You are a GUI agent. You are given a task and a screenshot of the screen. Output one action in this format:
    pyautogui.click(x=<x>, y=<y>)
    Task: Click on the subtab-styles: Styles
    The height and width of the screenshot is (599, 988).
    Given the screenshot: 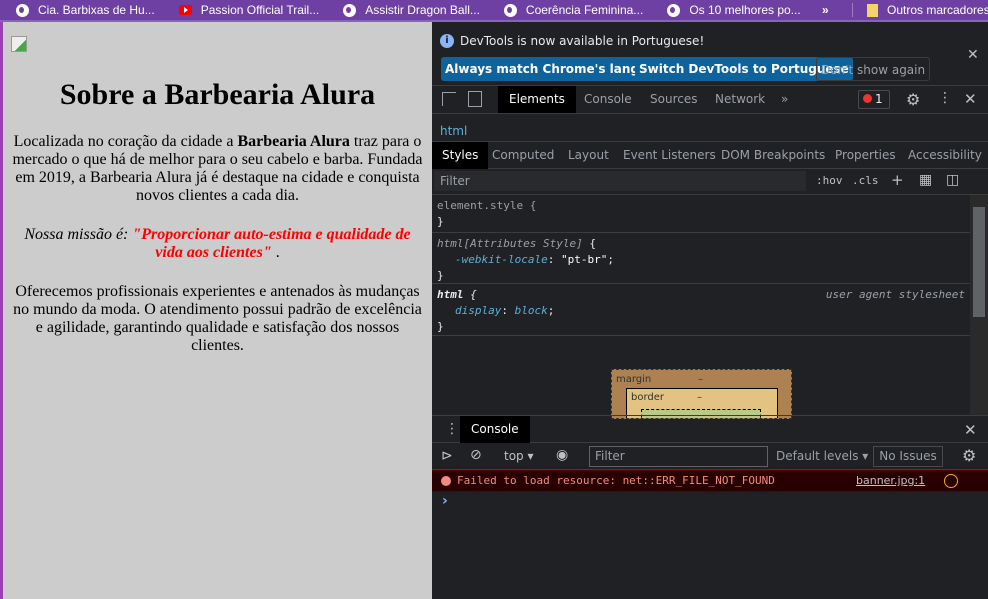 What is the action you would take?
    pyautogui.click(x=460, y=155)
    